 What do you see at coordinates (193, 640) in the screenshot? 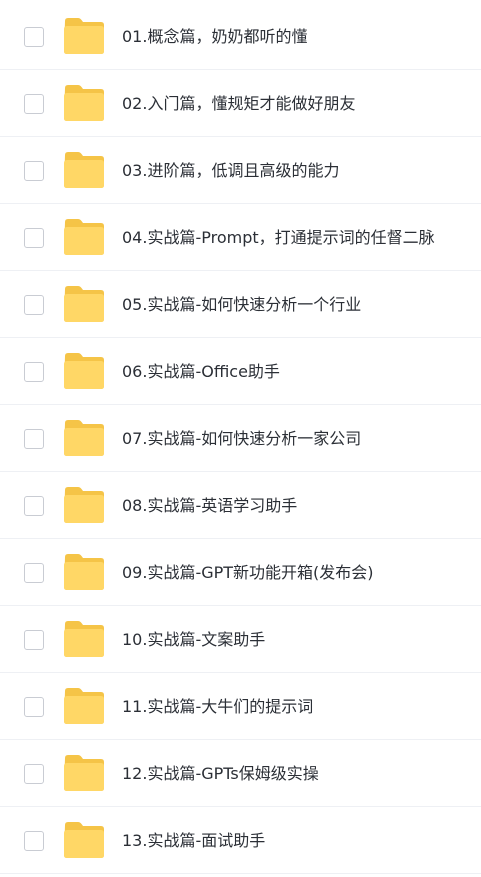
I see `folder-name: 10.实战篇-文案助手` at bounding box center [193, 640].